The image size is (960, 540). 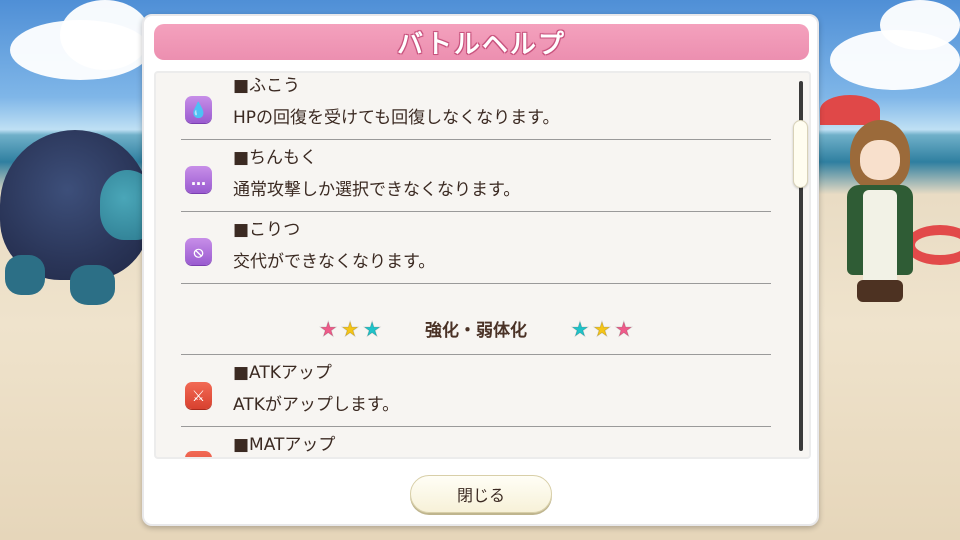 What do you see at coordinates (880, 160) in the screenshot?
I see `character-face` at bounding box center [880, 160].